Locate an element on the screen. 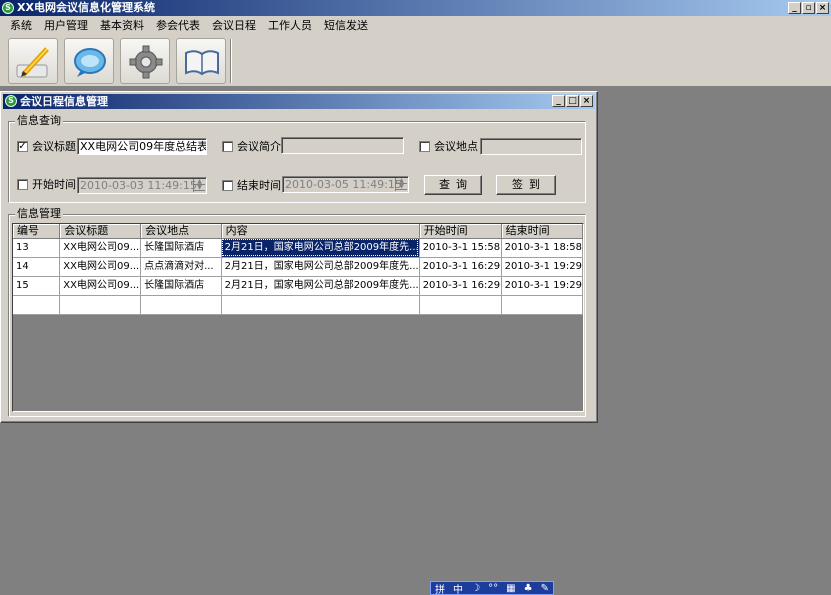 The width and height of the screenshot is (831, 595). restore-button: ▫ is located at coordinates (808, 8).